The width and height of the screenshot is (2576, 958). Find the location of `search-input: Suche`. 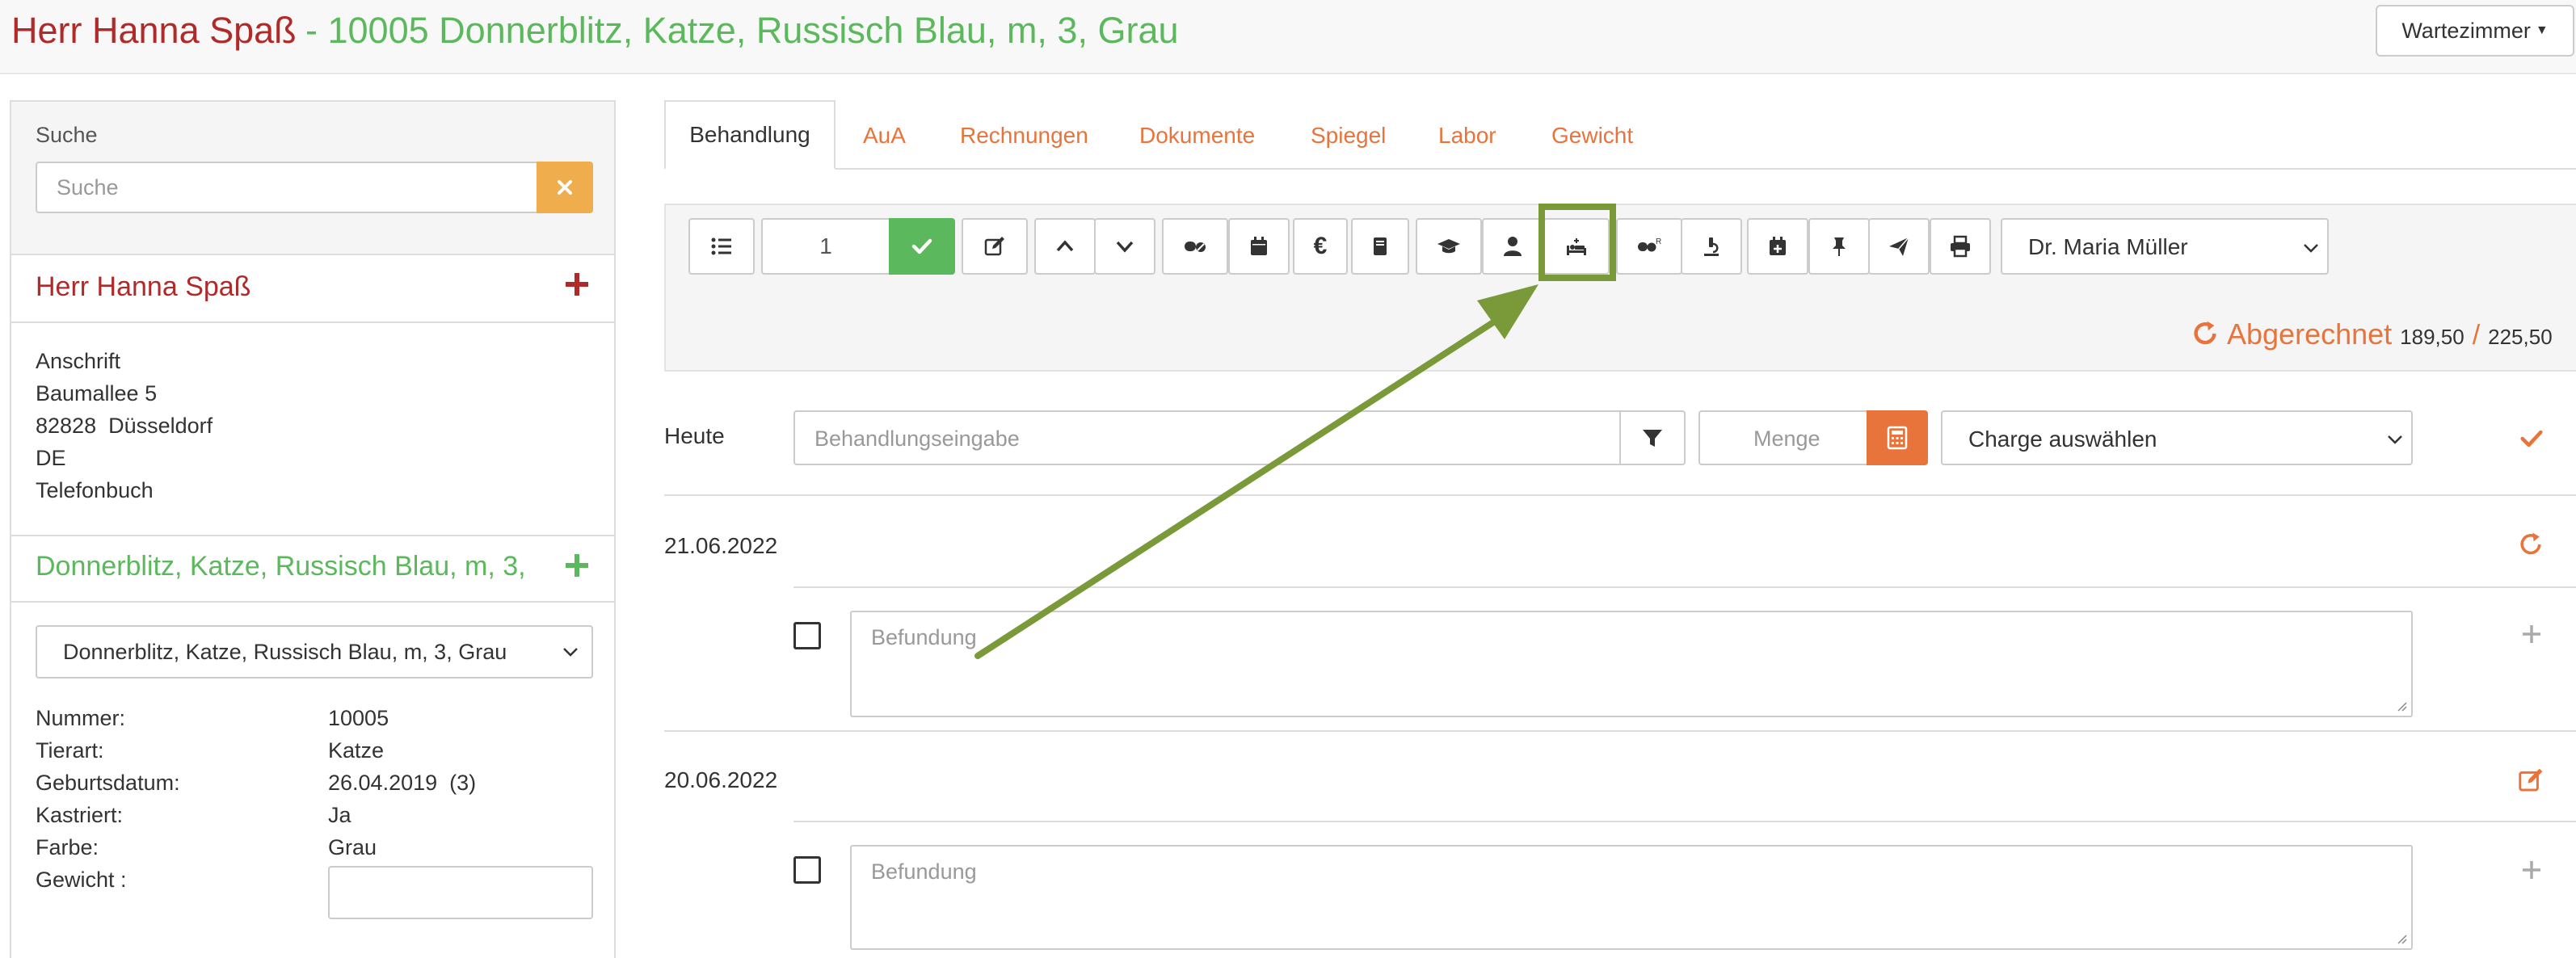

search-input: Suche is located at coordinates (287, 188).